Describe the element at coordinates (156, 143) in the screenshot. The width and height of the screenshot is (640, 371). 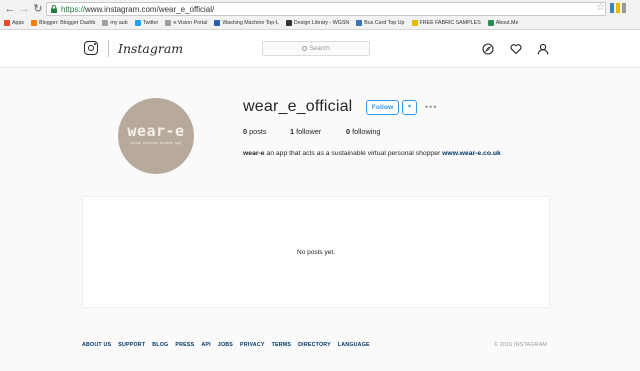
I see `avatar-logo-subtext: virtual personal shopper app` at that location.